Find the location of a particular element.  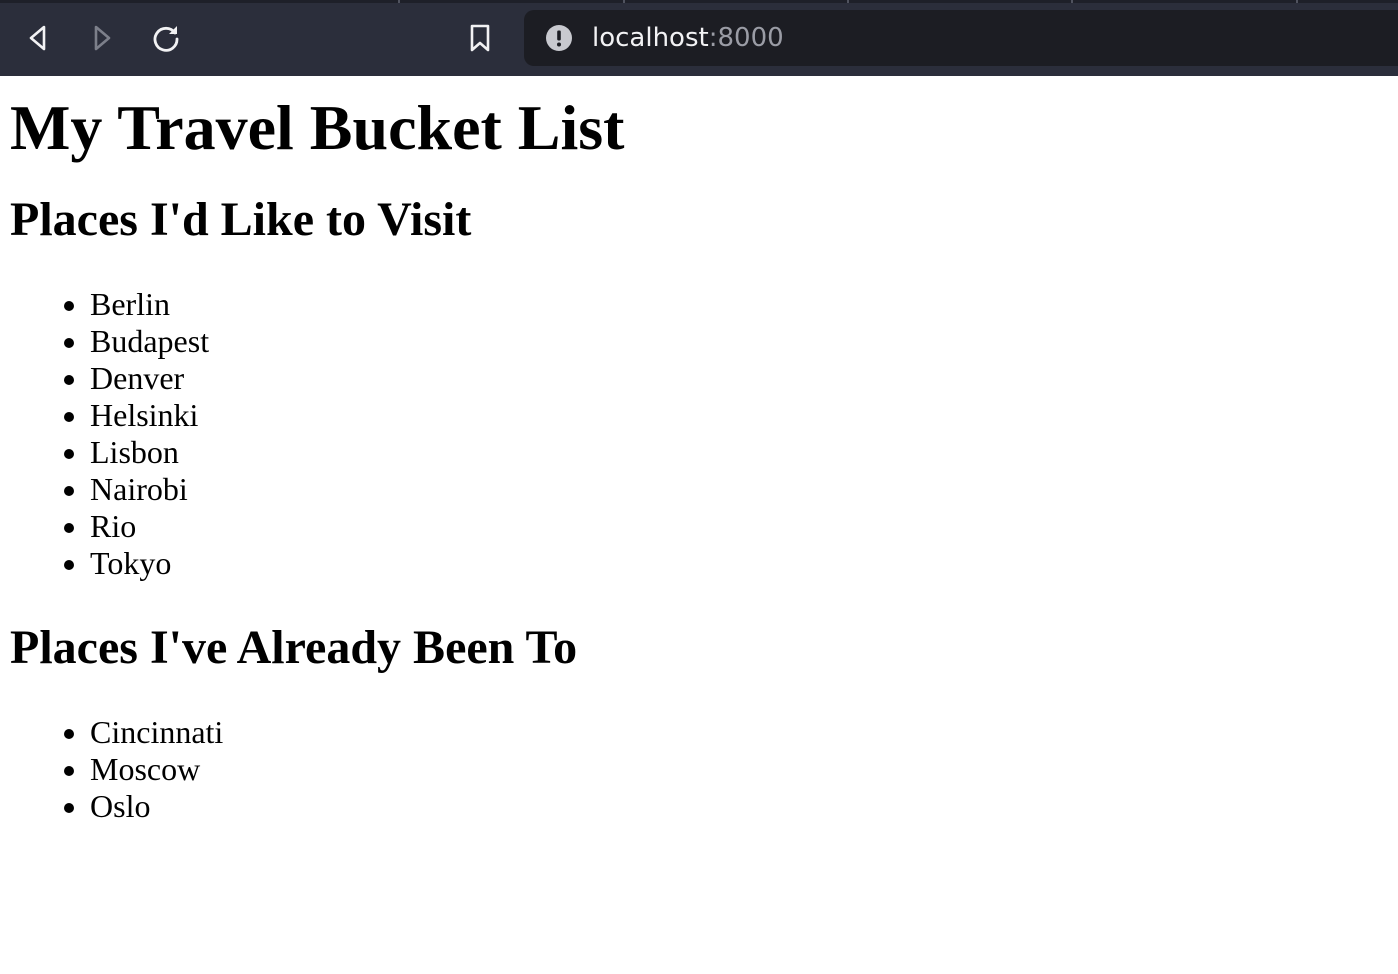

list-item: Tokyo is located at coordinates (739, 563).